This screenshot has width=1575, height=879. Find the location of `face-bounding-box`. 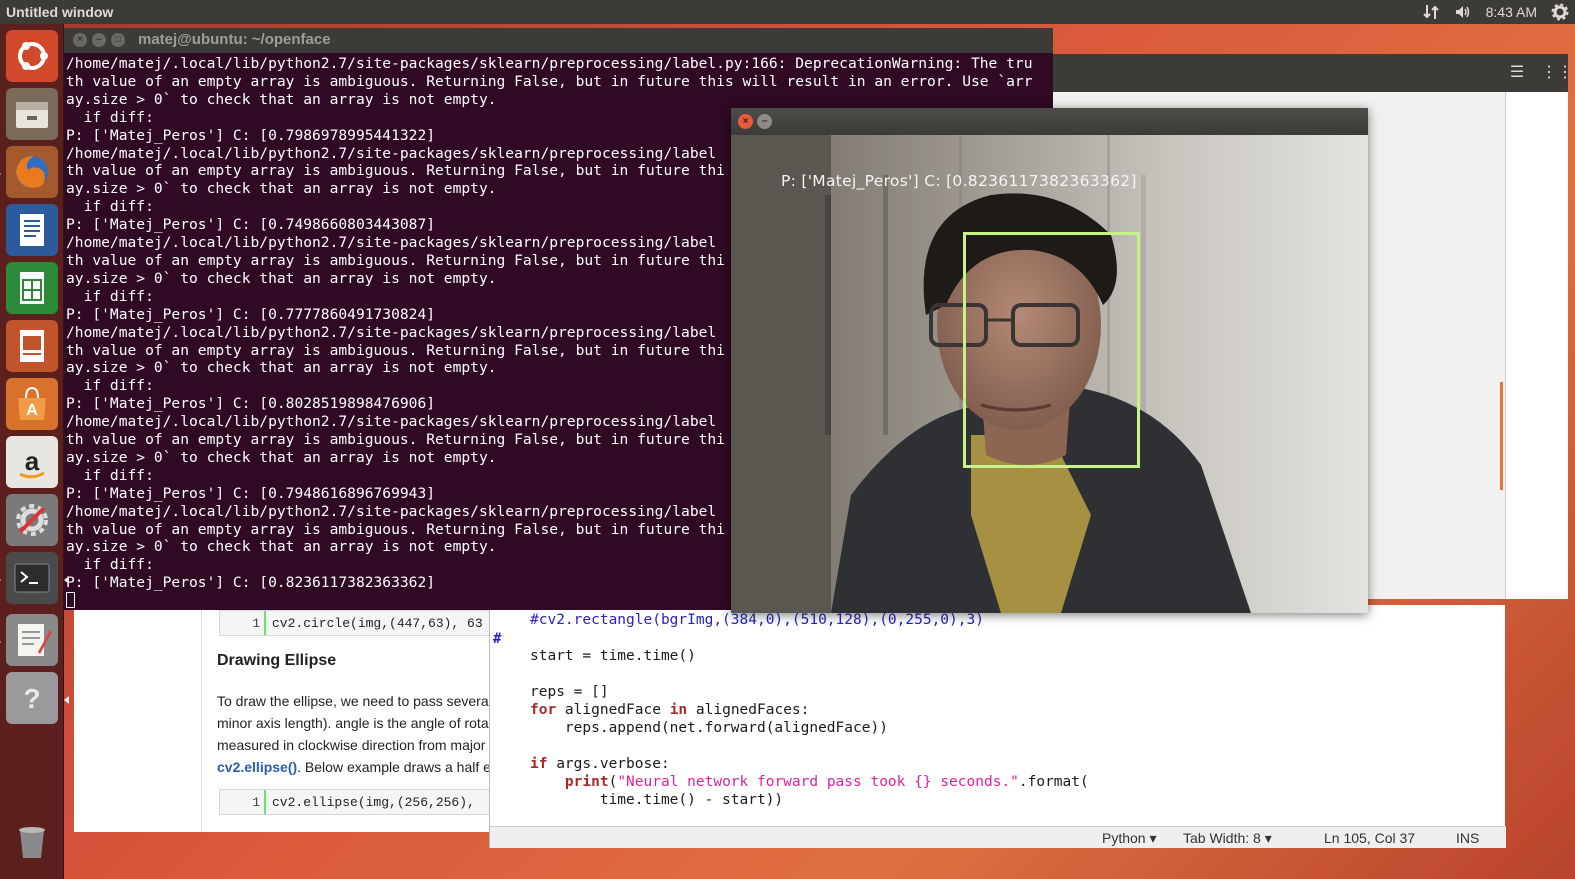

face-bounding-box is located at coordinates (1051, 350).